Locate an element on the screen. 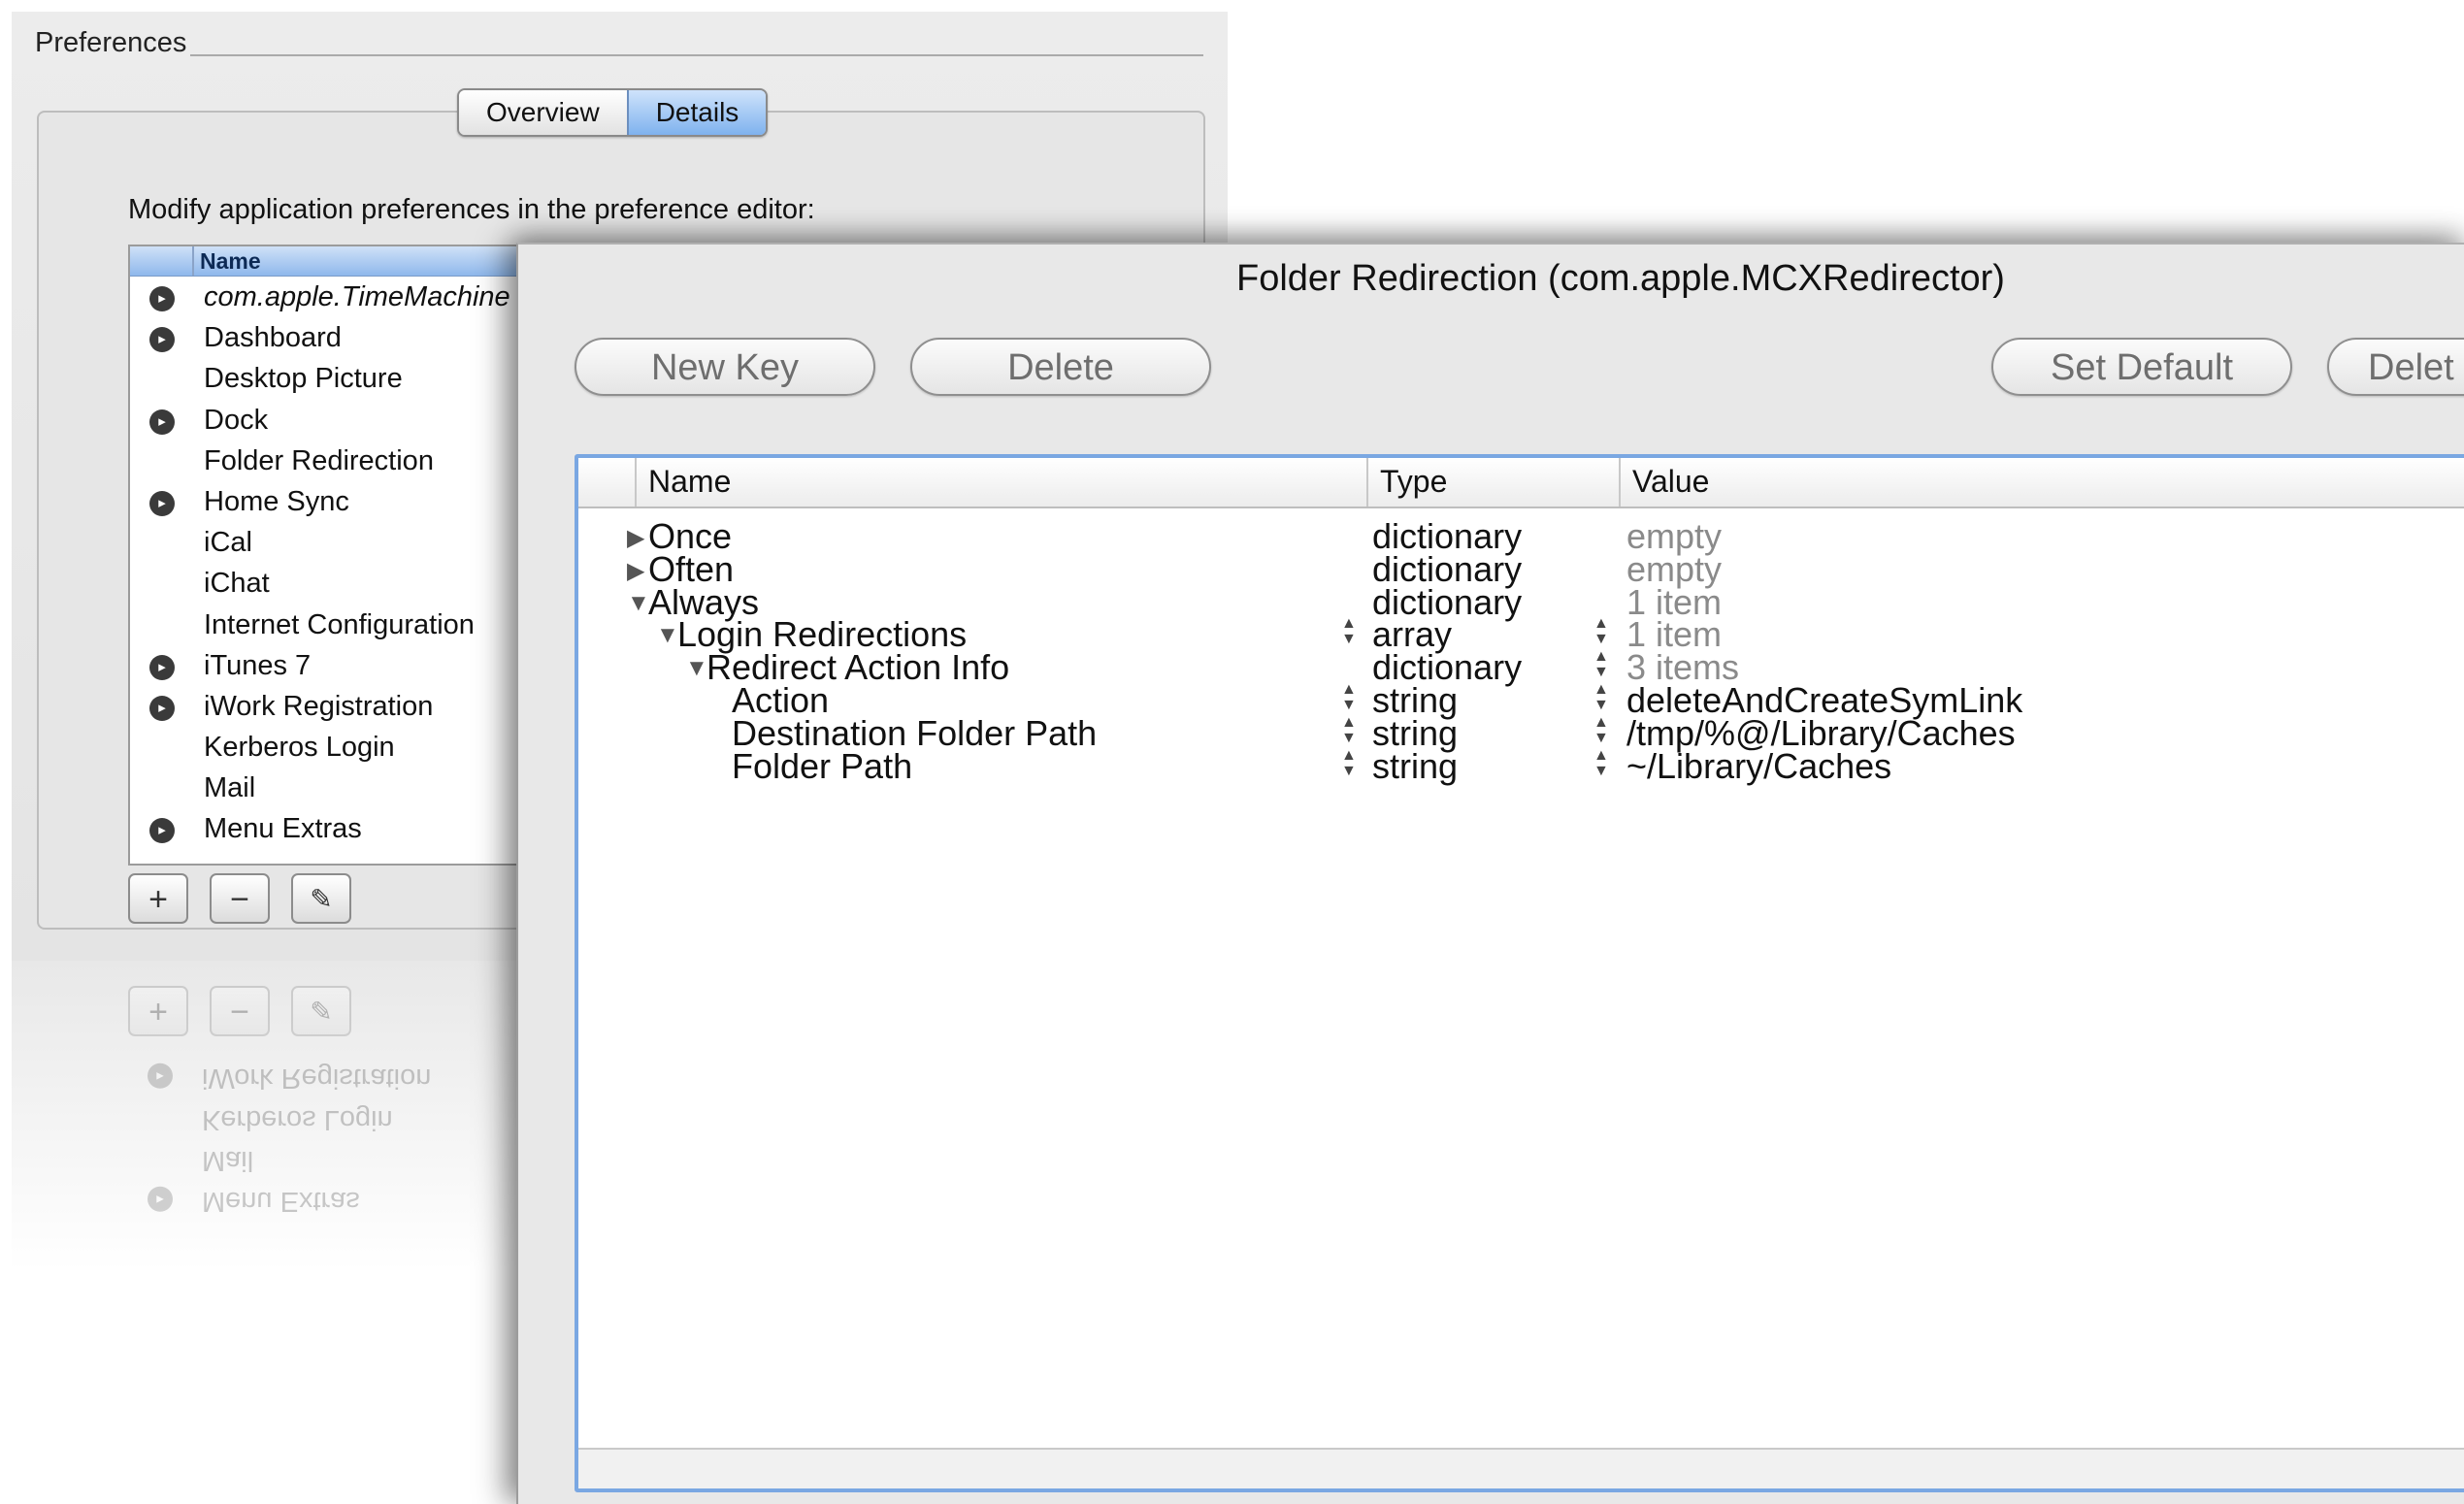 This screenshot has width=2464, height=1504. remove-button-reflection: − is located at coordinates (240, 1011).